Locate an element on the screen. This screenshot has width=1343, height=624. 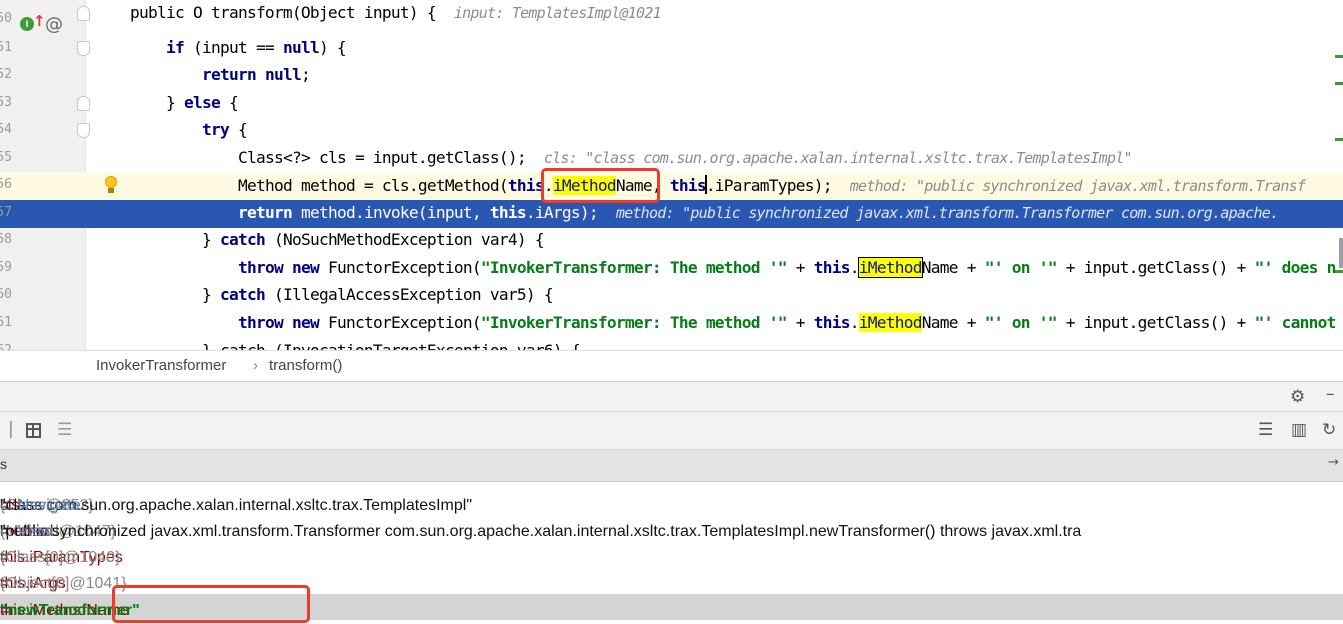
code-text: (NoSuchMethodException var4) { is located at coordinates (404, 239).